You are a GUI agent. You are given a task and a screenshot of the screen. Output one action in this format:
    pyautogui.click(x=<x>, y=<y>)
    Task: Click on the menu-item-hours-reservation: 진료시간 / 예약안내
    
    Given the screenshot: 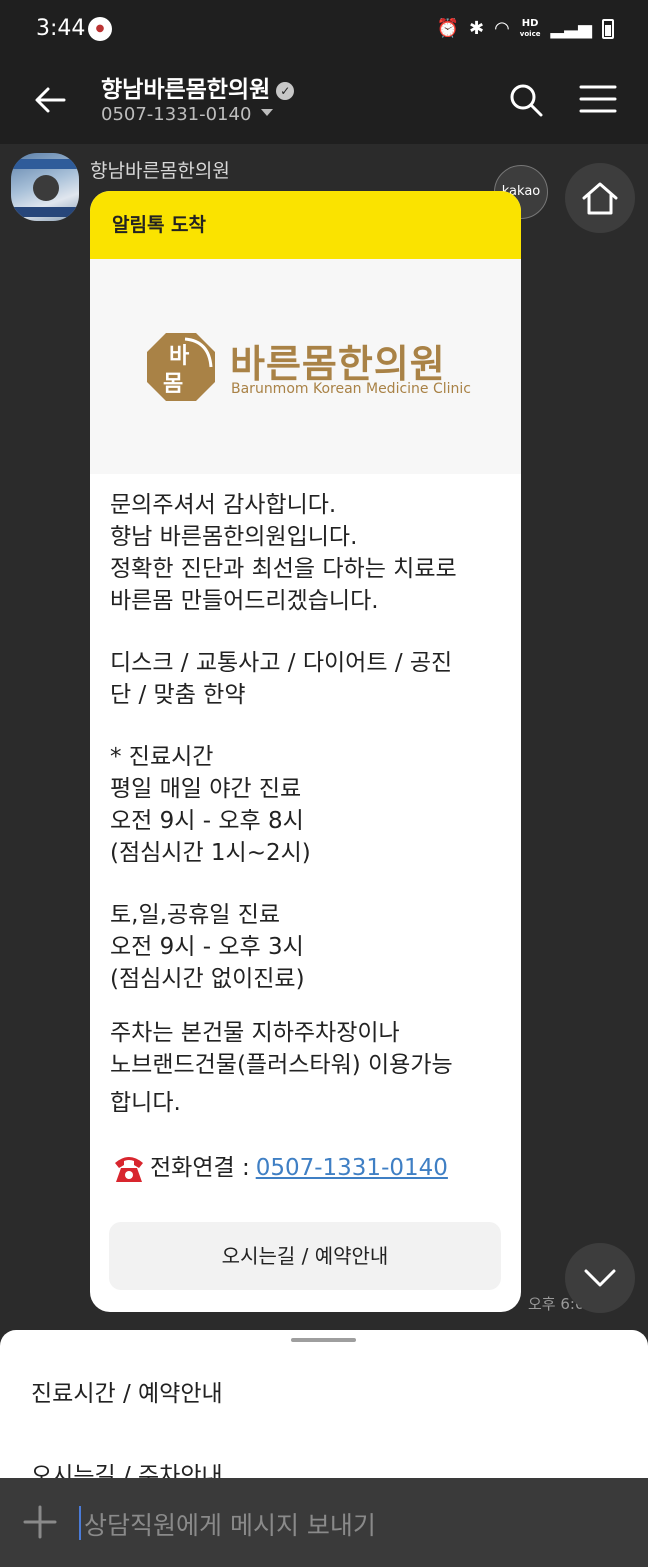 What is the action you would take?
    pyautogui.click(x=127, y=1391)
    